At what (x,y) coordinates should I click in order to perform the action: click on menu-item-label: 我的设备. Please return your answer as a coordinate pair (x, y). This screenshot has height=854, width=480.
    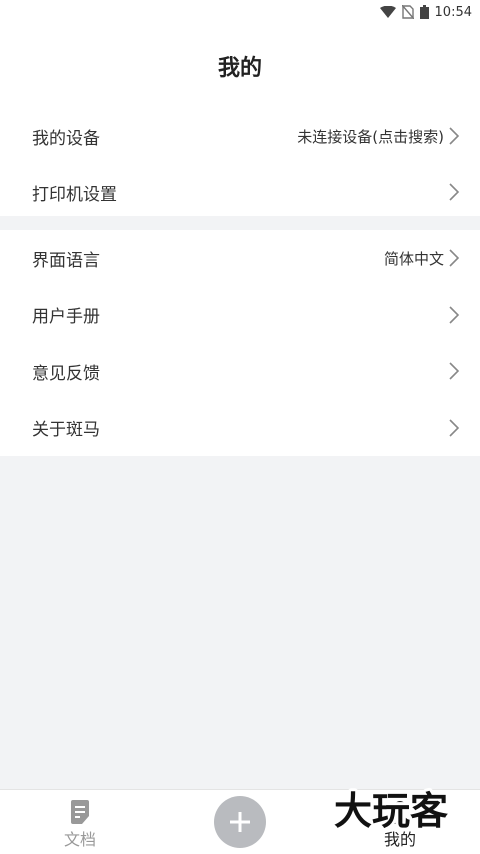
    Looking at the image, I should click on (66, 138).